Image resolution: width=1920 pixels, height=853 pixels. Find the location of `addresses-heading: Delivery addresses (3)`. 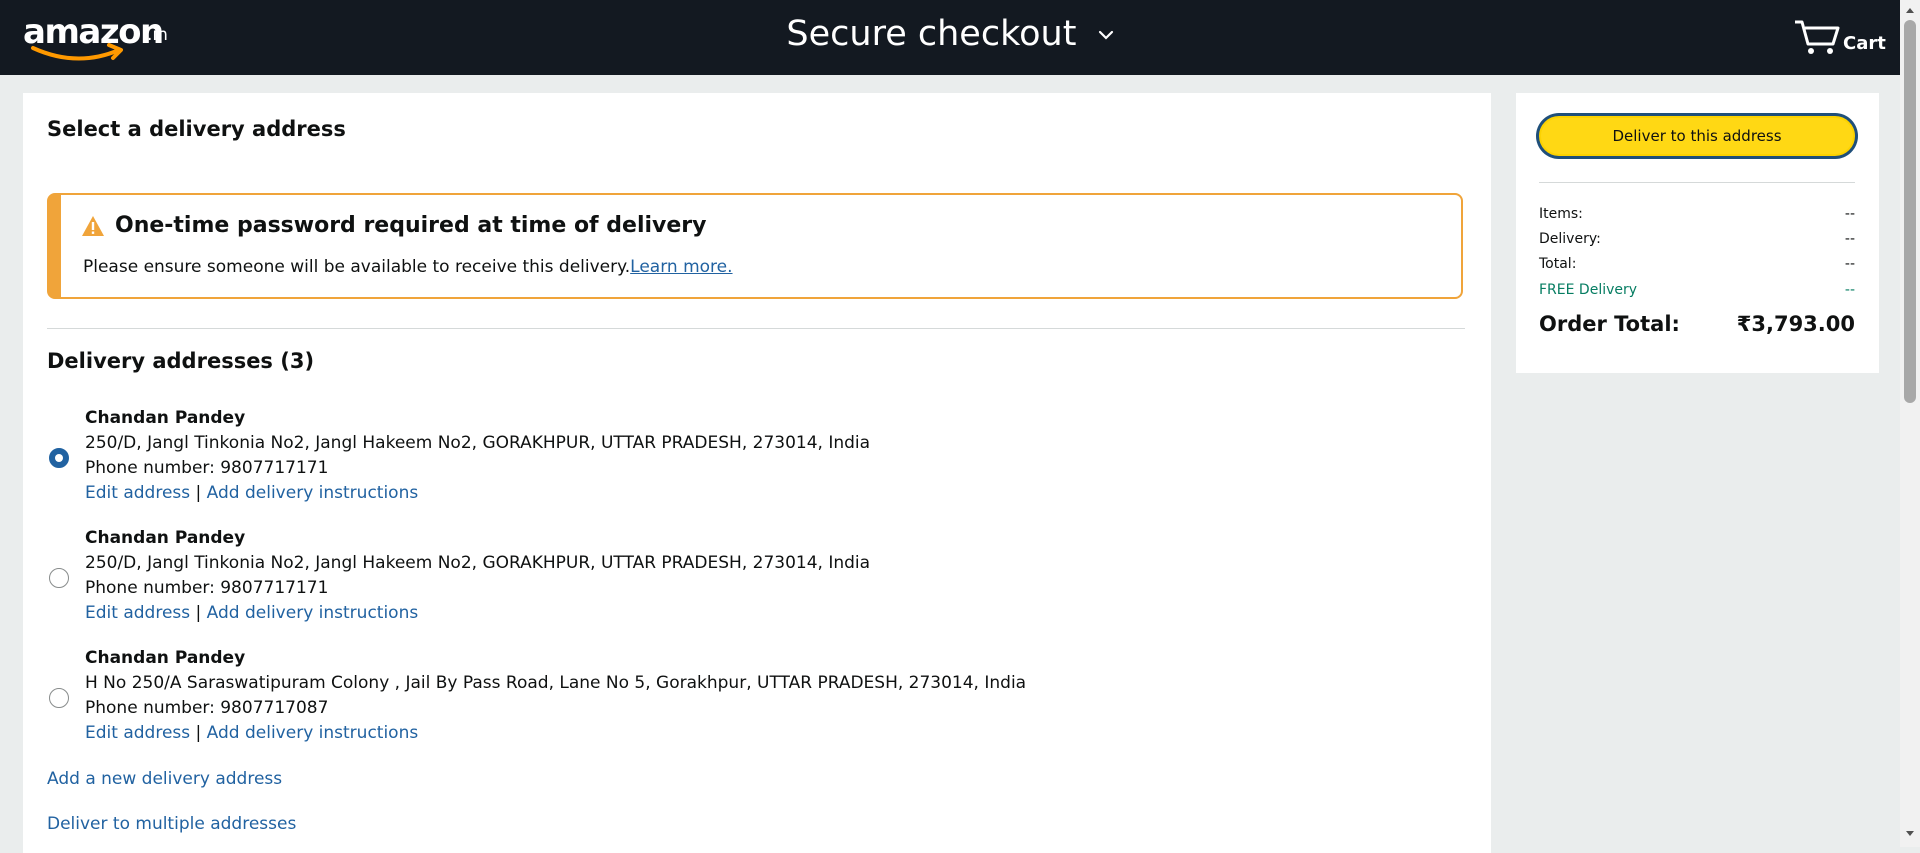

addresses-heading: Delivery addresses (3) is located at coordinates (181, 361).